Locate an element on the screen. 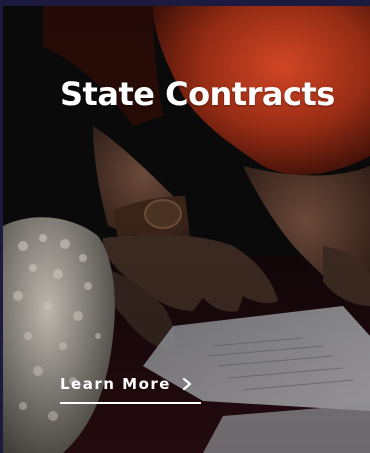  learn-more-label: Learn More is located at coordinates (115, 384).